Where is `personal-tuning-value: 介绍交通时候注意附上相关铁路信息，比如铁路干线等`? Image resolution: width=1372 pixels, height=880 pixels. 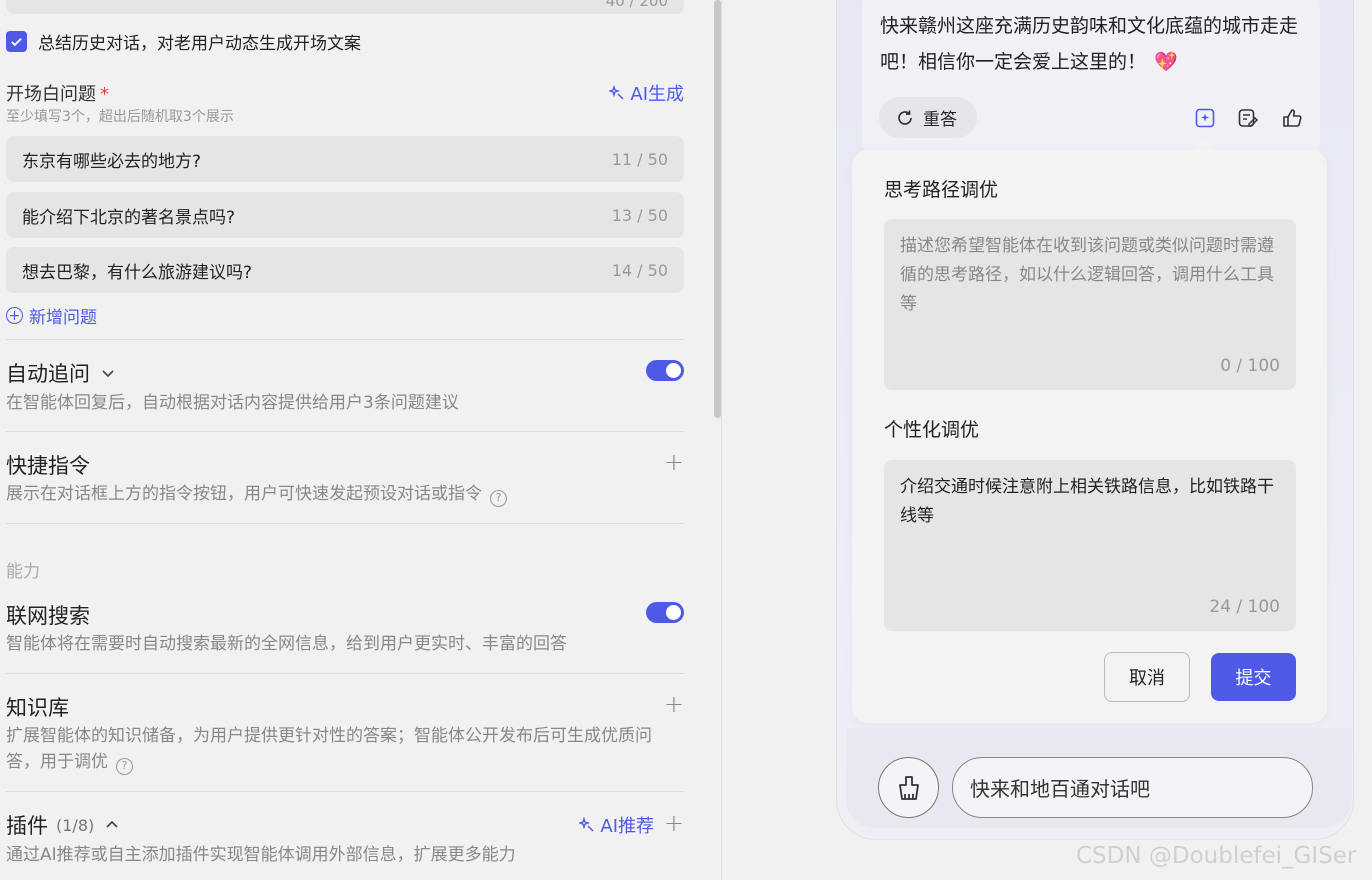
personal-tuning-value: 介绍交通时候注意附上相关铁路信息，比如铁路干线等 is located at coordinates (1087, 501).